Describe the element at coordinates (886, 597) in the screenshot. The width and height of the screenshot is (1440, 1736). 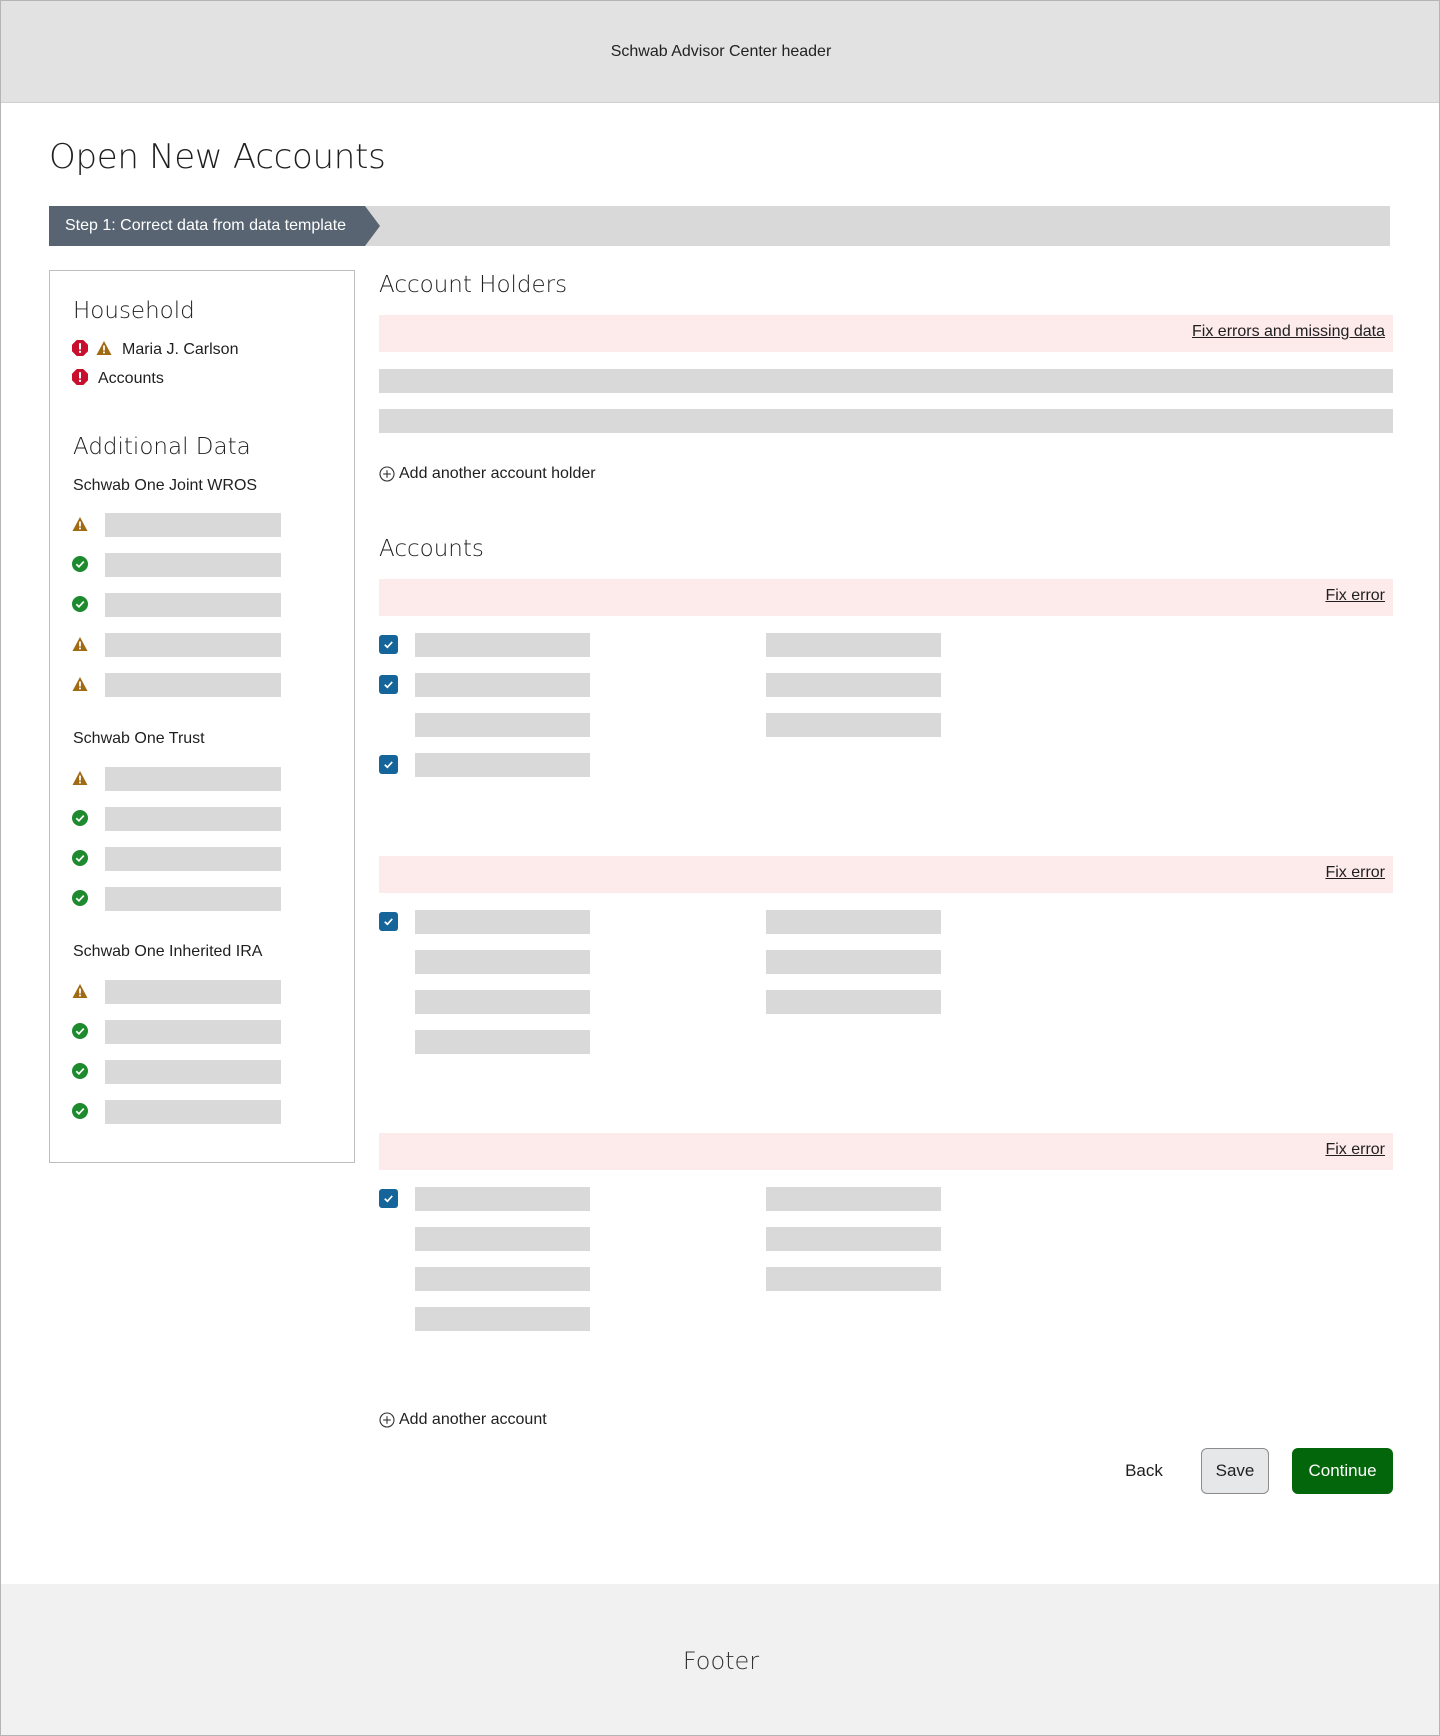
I see `account-card-1-alert: Fix error` at that location.